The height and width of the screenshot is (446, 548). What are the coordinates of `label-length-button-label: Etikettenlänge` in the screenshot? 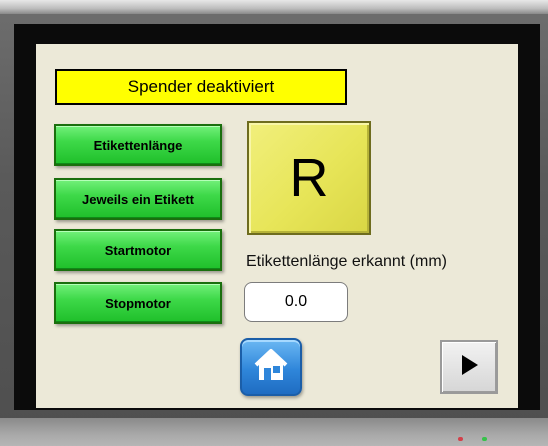 It's located at (138, 145).